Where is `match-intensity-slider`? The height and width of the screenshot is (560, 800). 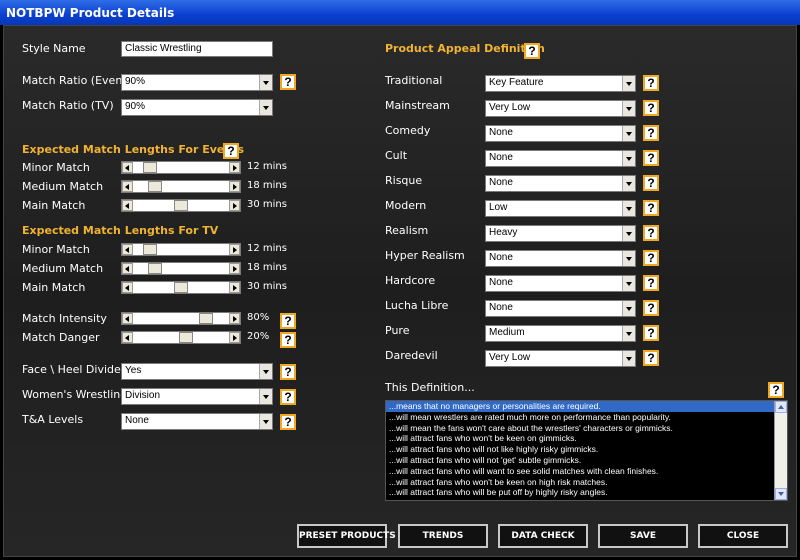
match-intensity-slider is located at coordinates (181, 318).